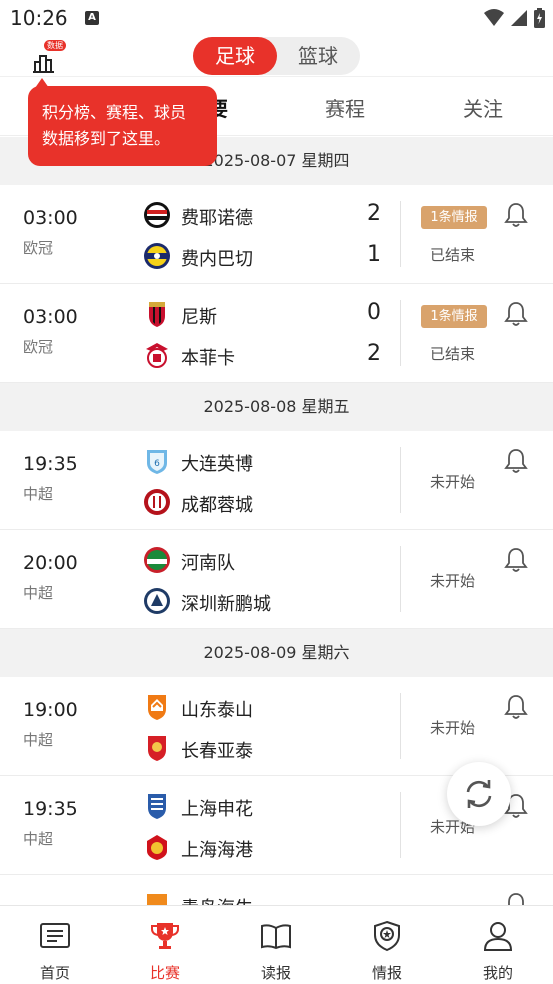 This screenshot has height=984, width=553. I want to click on nav-intel: 情报, so click(387, 945).